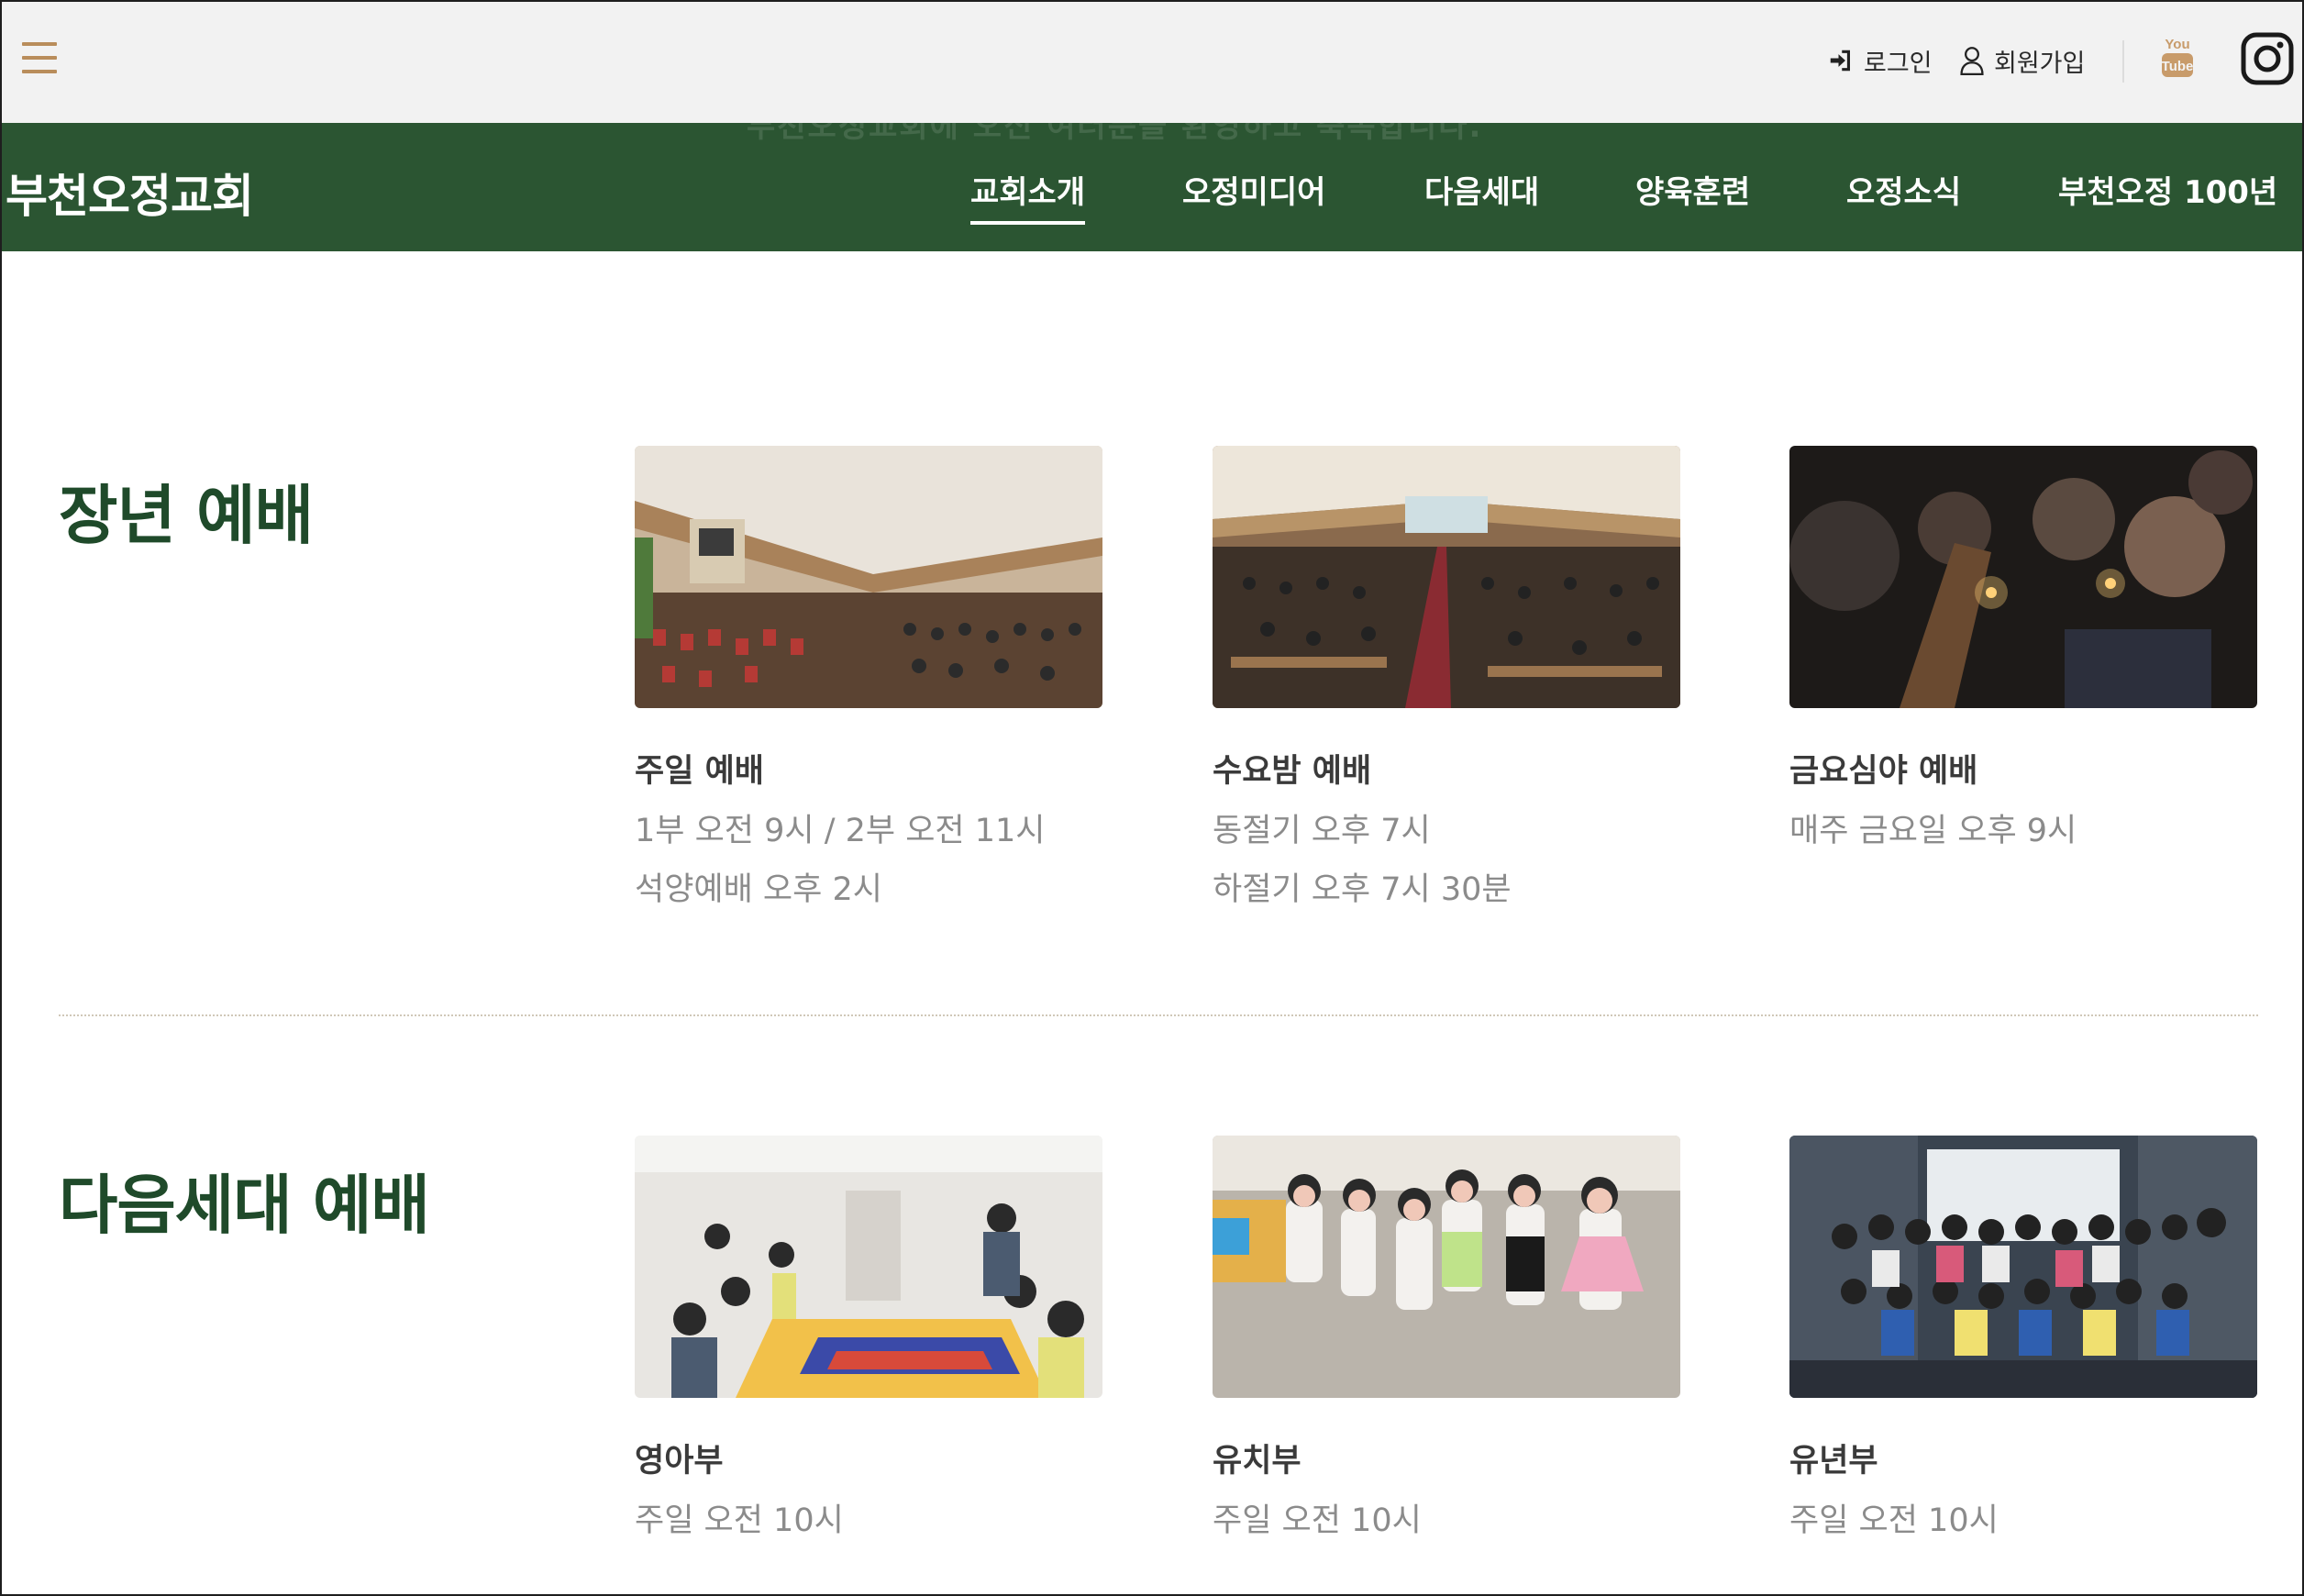 The height and width of the screenshot is (1596, 2304). What do you see at coordinates (130, 193) in the screenshot?
I see `site-logo: 부천오정교회` at bounding box center [130, 193].